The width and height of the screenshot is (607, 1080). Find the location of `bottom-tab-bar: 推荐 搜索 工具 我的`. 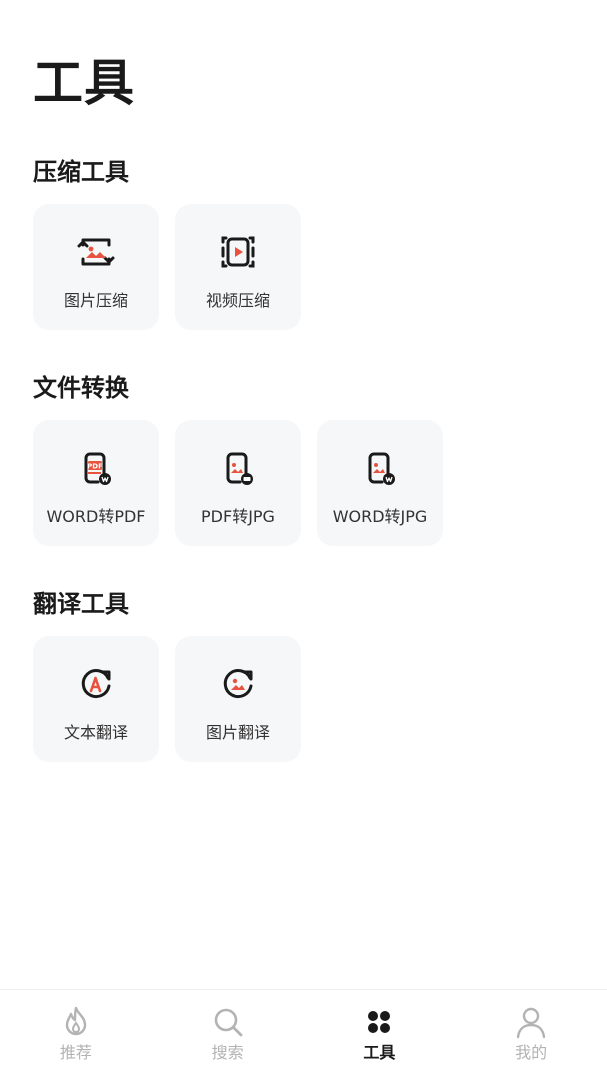

bottom-tab-bar: 推荐 搜索 工具 我的 is located at coordinates (303, 1034).